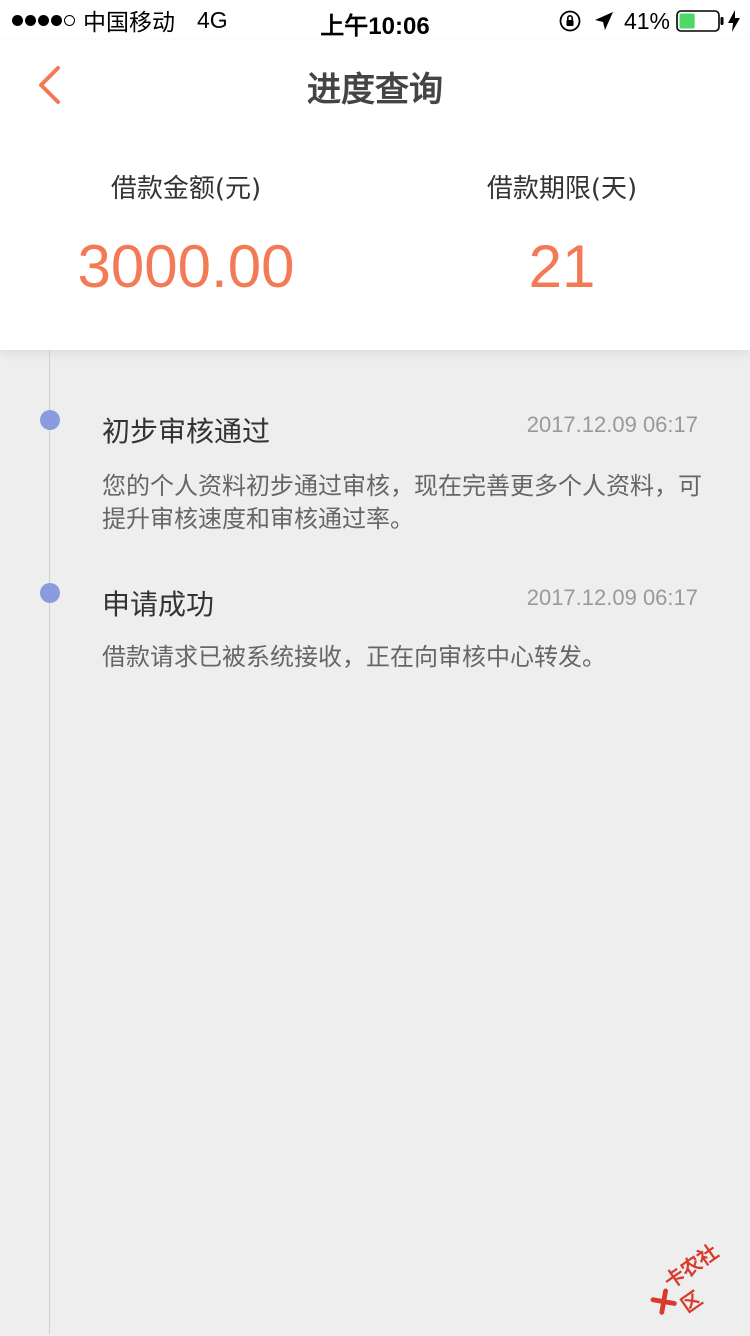 The height and width of the screenshot is (1336, 750). What do you see at coordinates (158, 604) in the screenshot?
I see `event-title: 申请成功` at bounding box center [158, 604].